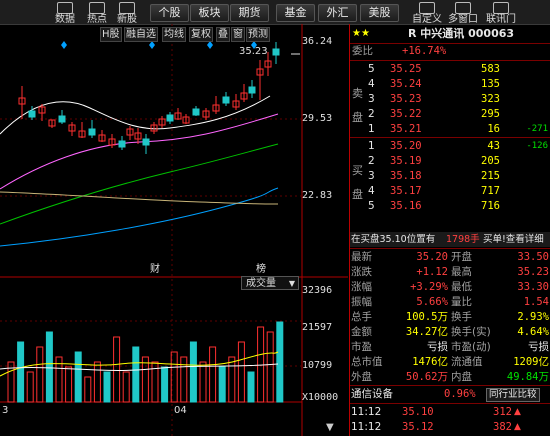 The image size is (550, 436). What do you see at coordinates (317, 365) in the screenshot?
I see `volume-axis-label: 10799` at bounding box center [317, 365].